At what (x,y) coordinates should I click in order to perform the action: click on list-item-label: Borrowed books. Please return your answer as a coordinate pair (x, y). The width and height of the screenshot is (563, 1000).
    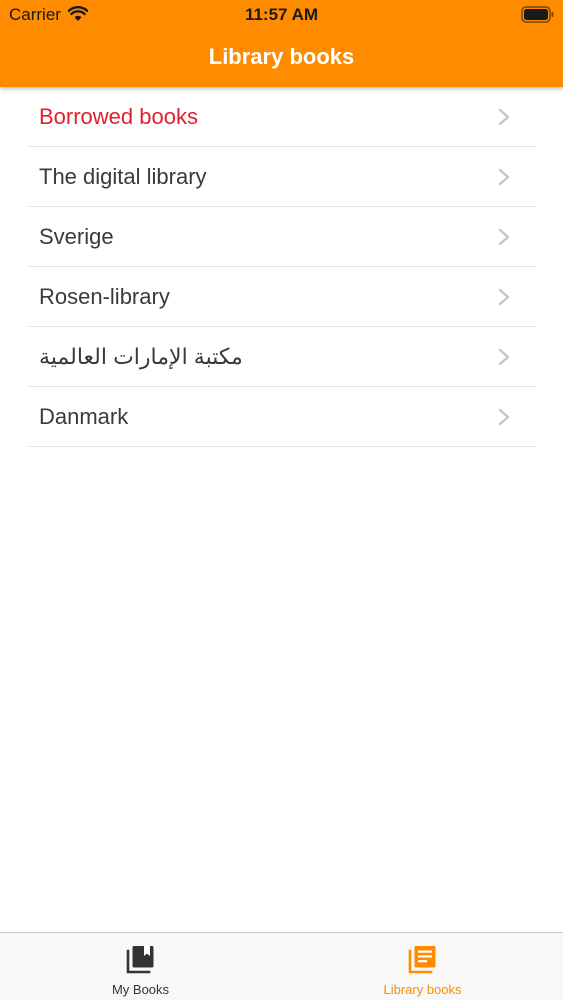
    Looking at the image, I should click on (118, 116).